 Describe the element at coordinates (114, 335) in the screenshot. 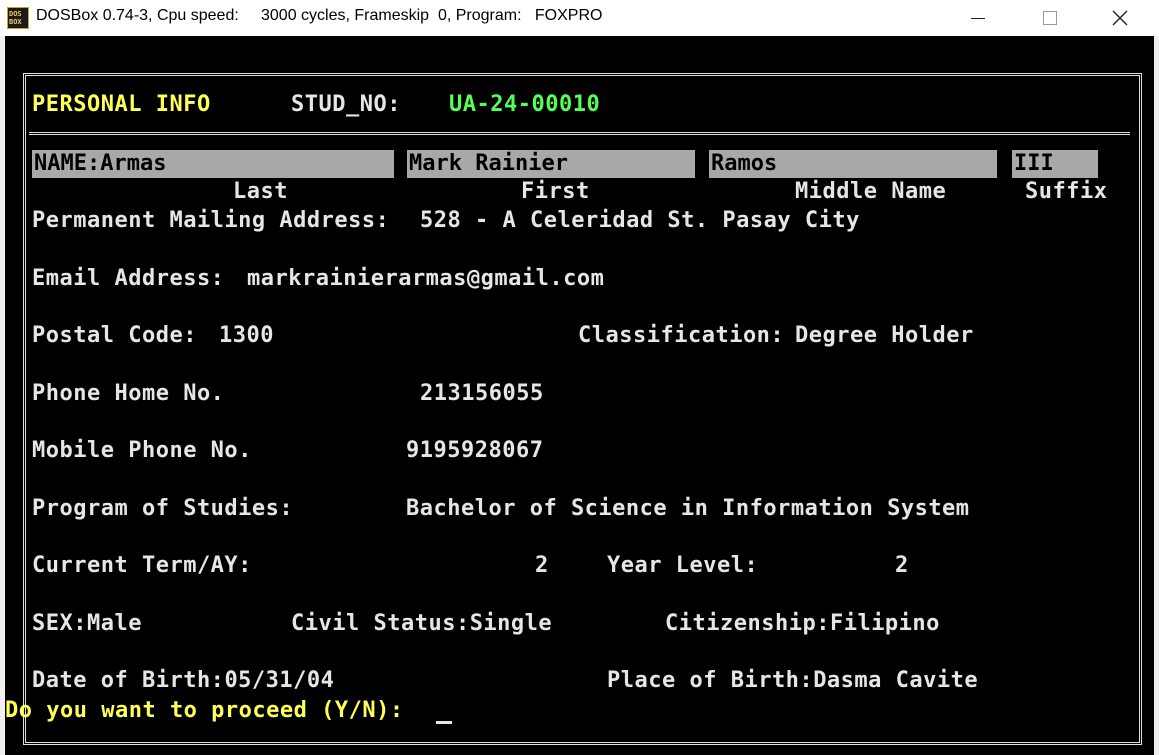

I see `postal-label: Postal Code:` at that location.